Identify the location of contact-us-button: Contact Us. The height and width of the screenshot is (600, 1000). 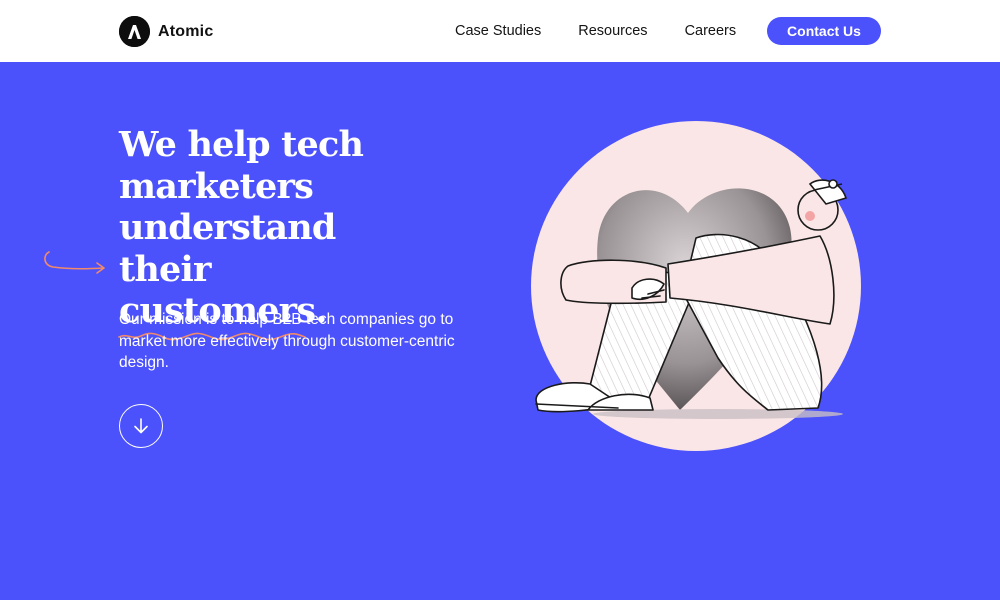
(824, 31).